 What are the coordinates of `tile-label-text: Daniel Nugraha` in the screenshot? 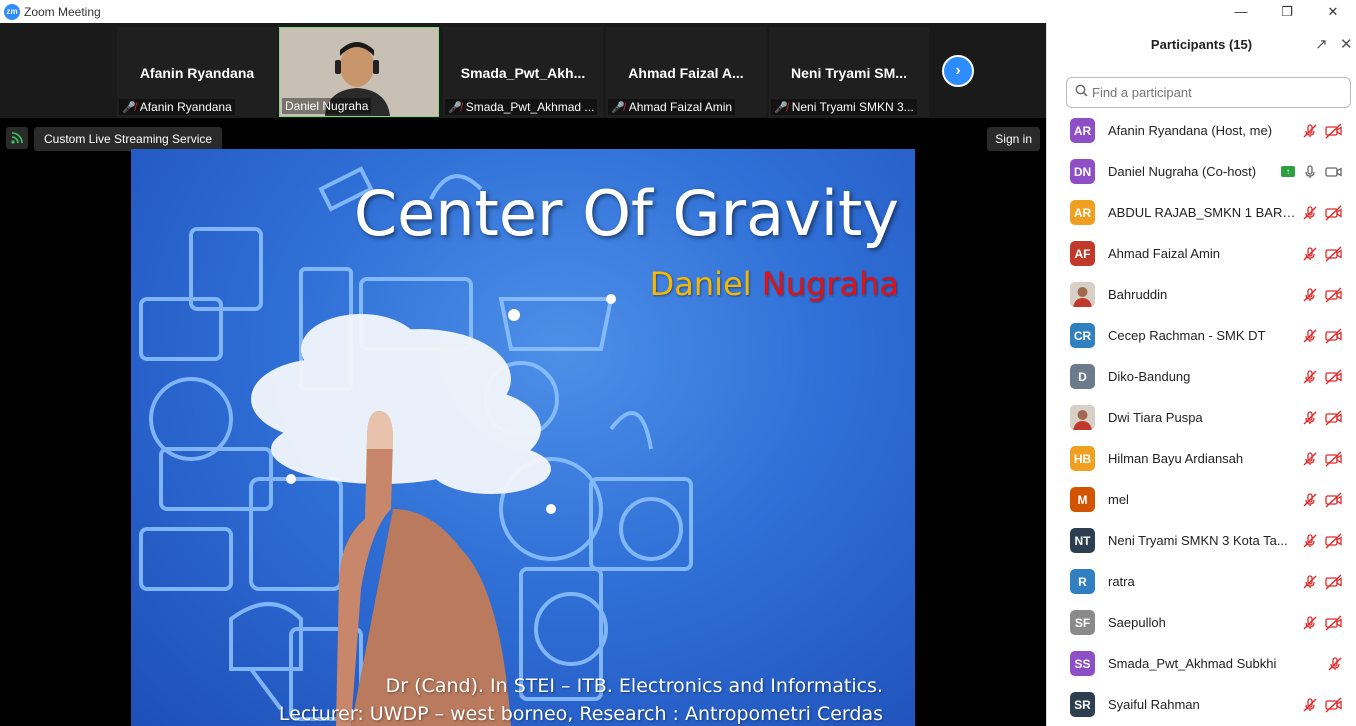 It's located at (327, 106).